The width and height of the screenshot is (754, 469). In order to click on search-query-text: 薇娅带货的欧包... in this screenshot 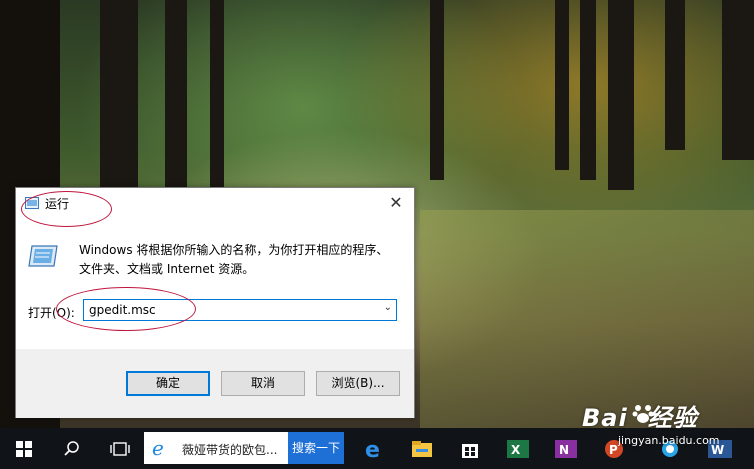, I will do `click(230, 450)`.